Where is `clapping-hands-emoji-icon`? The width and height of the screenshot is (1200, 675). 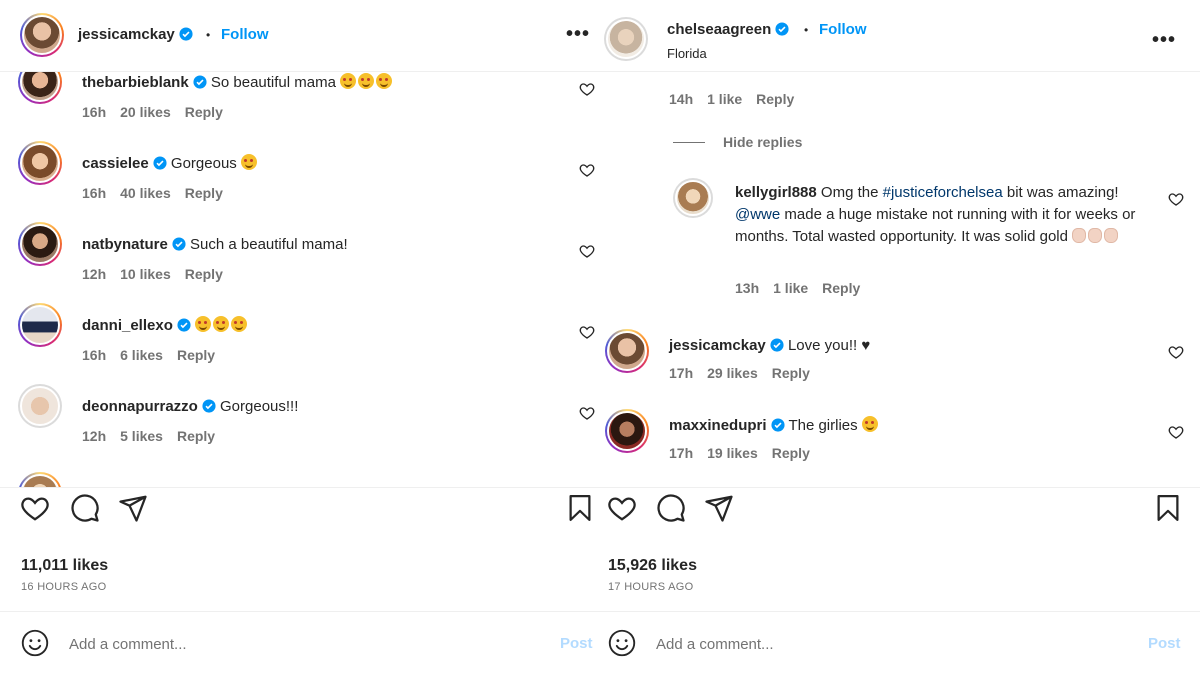 clapping-hands-emoji-icon is located at coordinates (1096, 236).